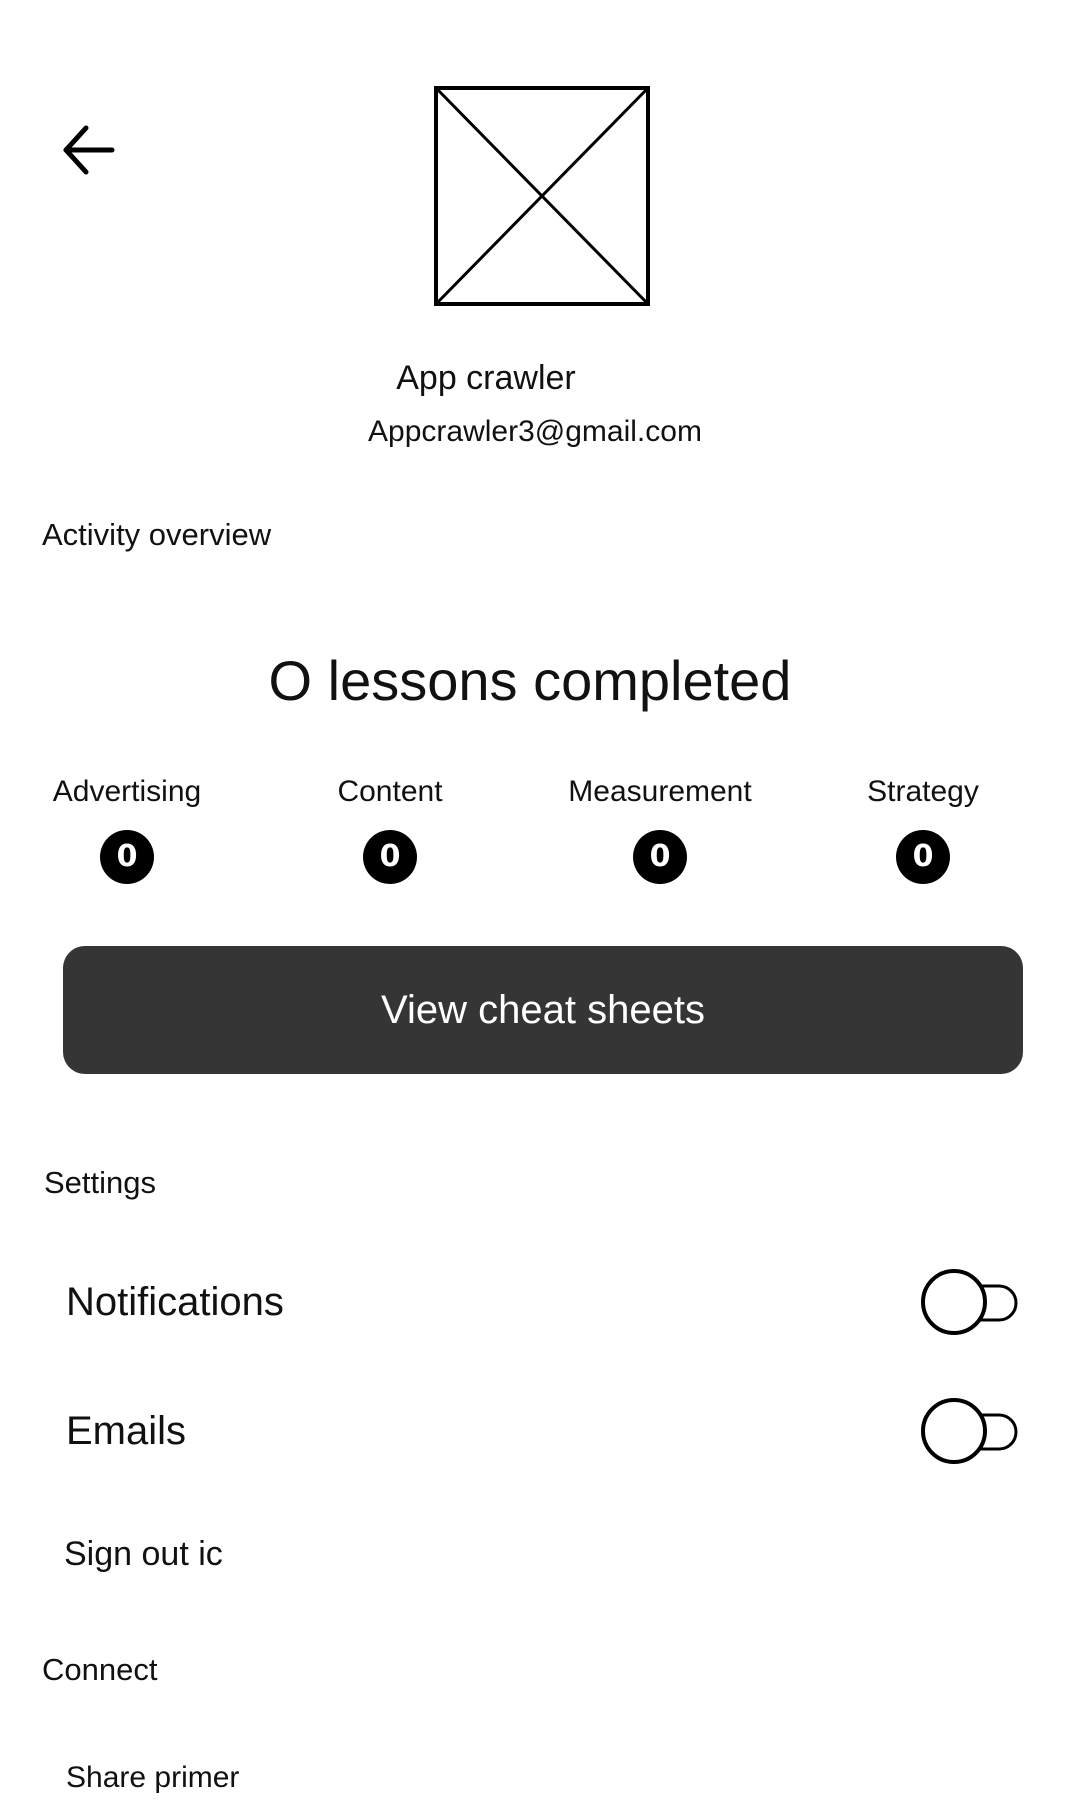 The image size is (1080, 1800). I want to click on back-button, so click(88, 150).